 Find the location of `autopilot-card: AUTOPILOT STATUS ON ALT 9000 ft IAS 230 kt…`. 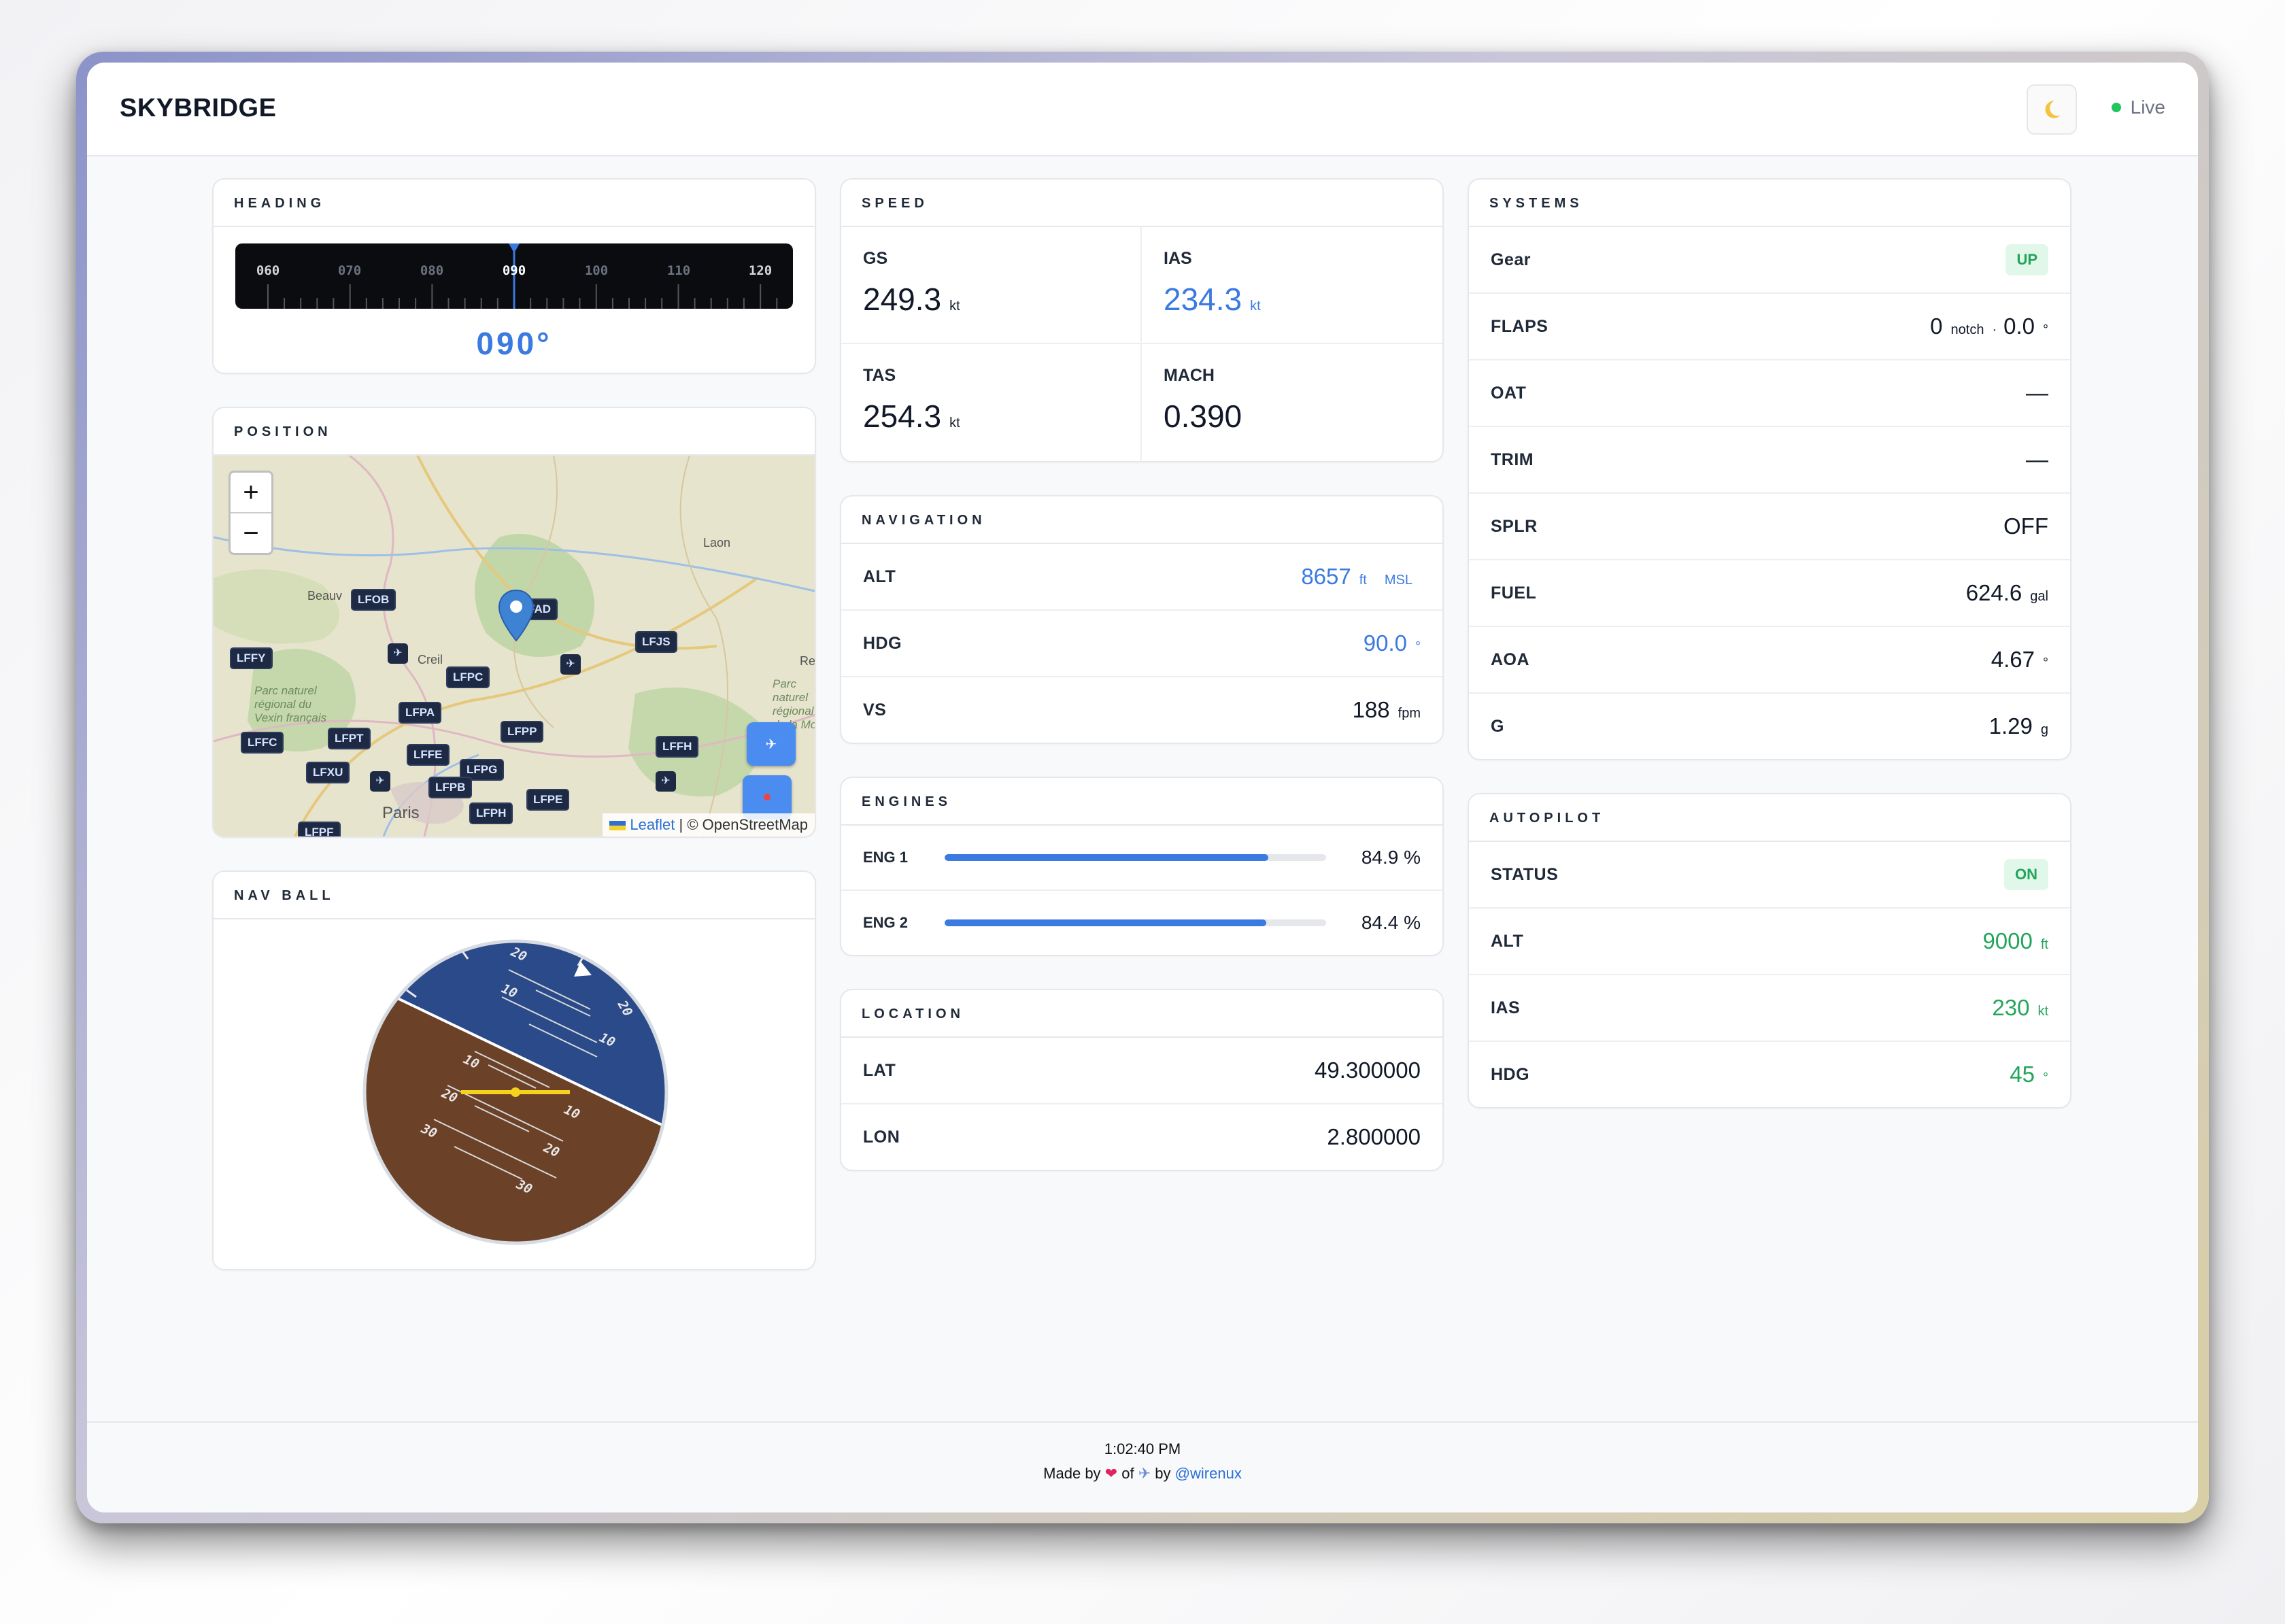

autopilot-card: AUTOPILOT STATUS ON ALT 9000 ft IAS 230 kt… is located at coordinates (1769, 951).